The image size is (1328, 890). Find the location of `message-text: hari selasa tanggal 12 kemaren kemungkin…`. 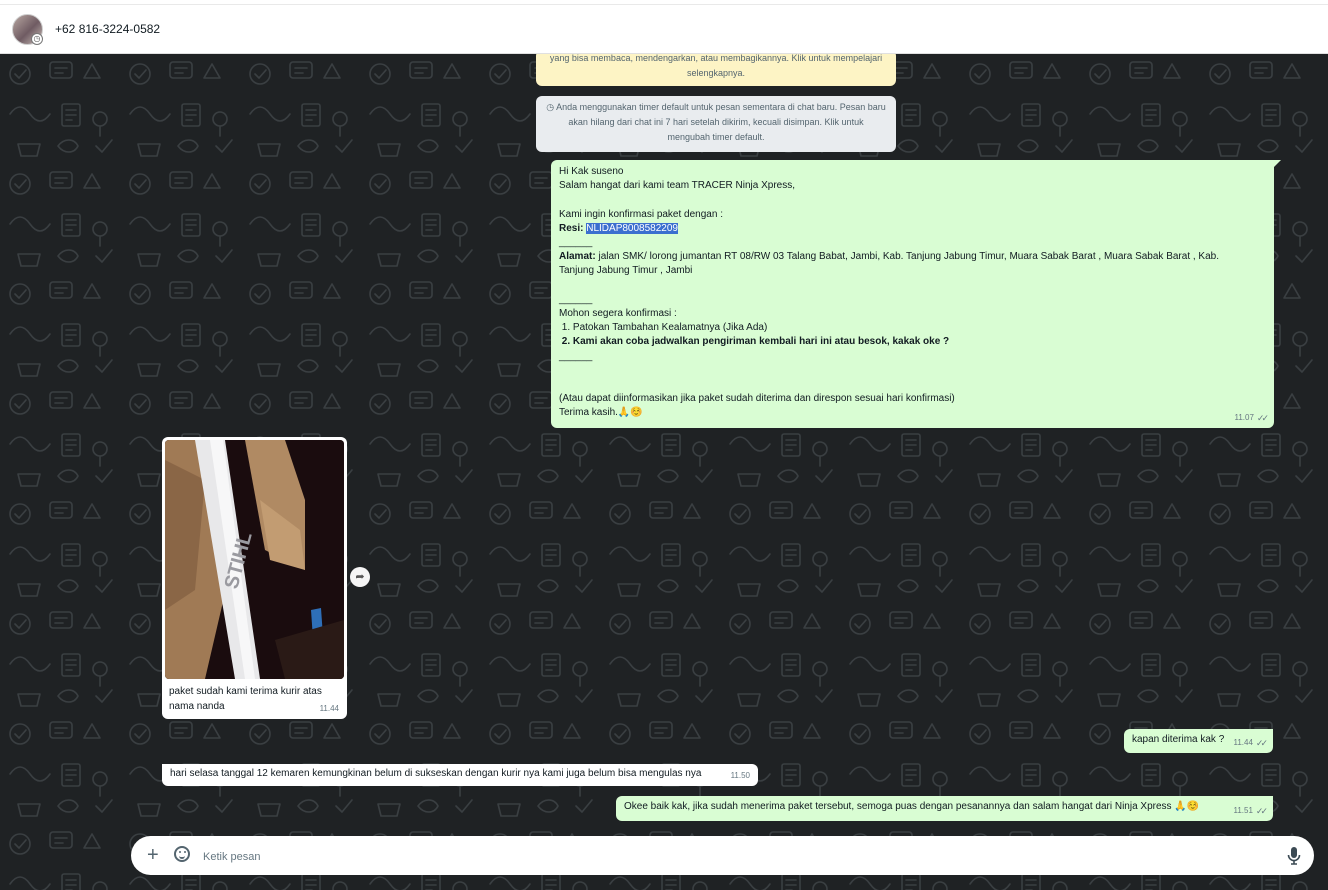

message-text: hari selasa tanggal 12 kemaren kemungkin… is located at coordinates (436, 773).